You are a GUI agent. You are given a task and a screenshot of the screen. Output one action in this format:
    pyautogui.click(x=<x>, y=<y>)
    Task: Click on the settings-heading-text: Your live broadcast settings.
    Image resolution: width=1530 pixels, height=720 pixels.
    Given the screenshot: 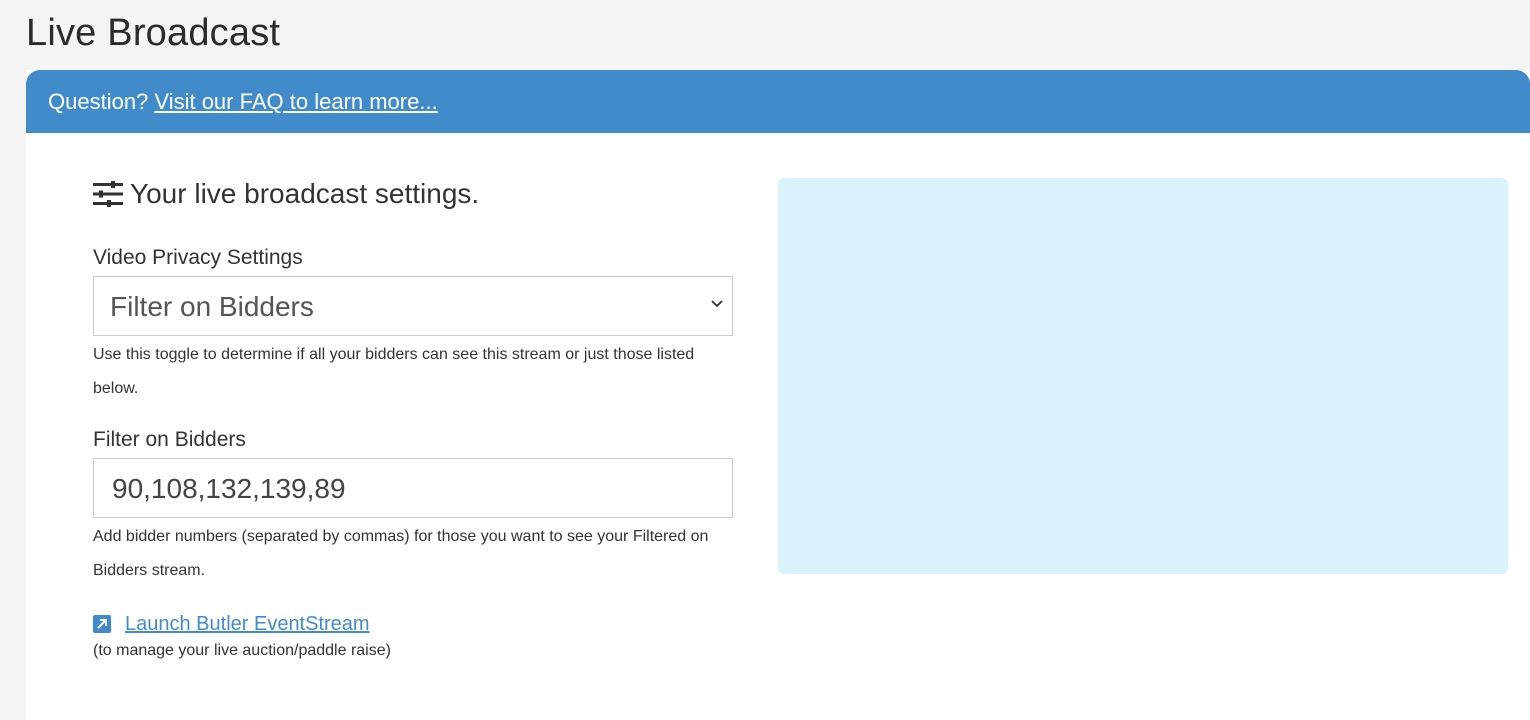 What is the action you would take?
    pyautogui.click(x=305, y=193)
    